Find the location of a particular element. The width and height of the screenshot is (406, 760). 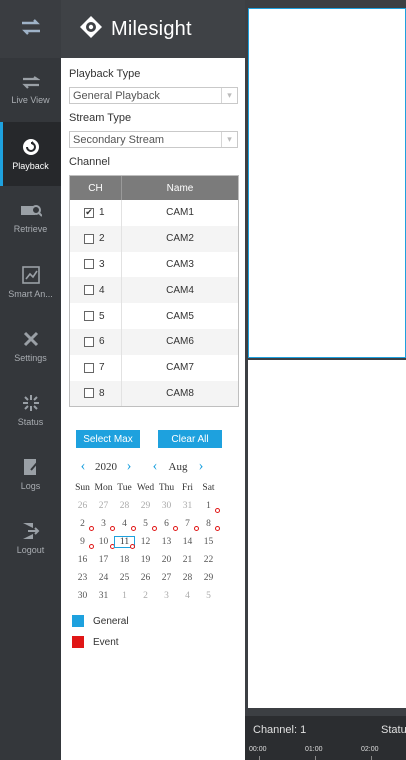

calendar-day: 6 is located at coordinates (167, 525).